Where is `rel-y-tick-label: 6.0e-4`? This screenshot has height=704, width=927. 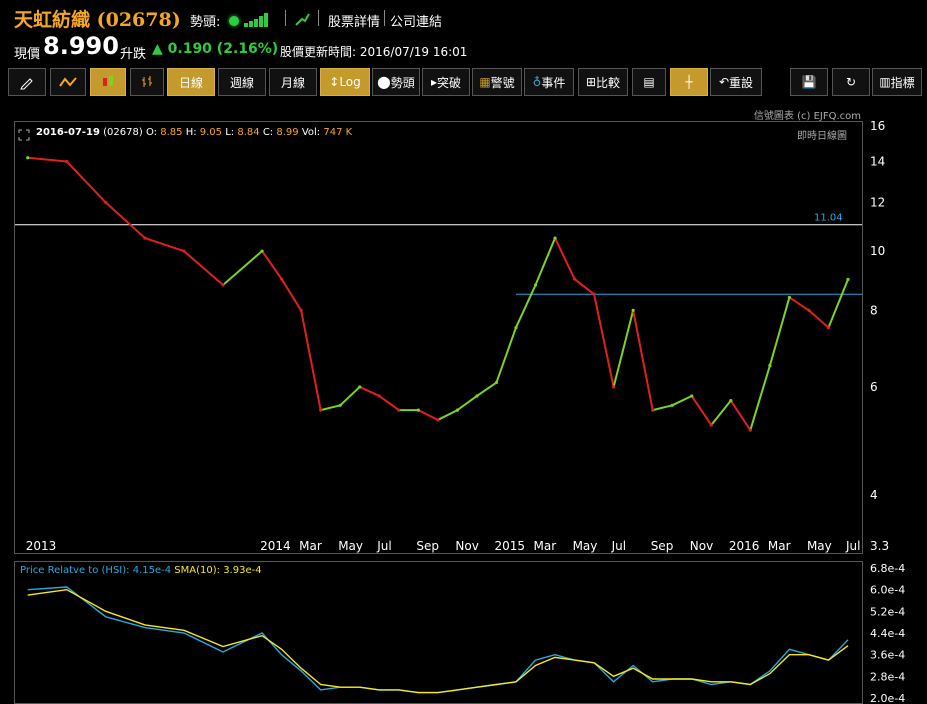 rel-y-tick-label: 6.0e-4 is located at coordinates (887, 590).